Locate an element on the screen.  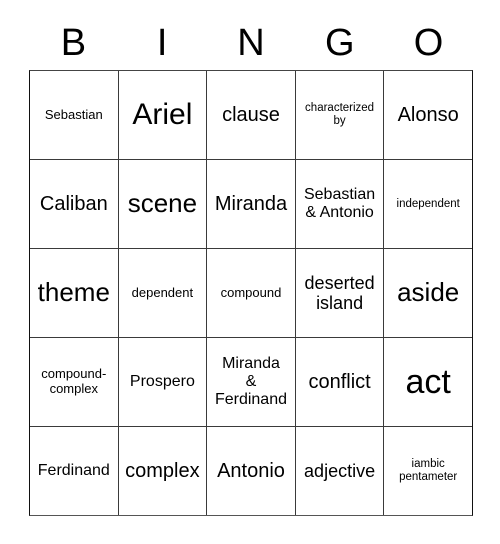
bingo-cell: act is located at coordinates (428, 382).